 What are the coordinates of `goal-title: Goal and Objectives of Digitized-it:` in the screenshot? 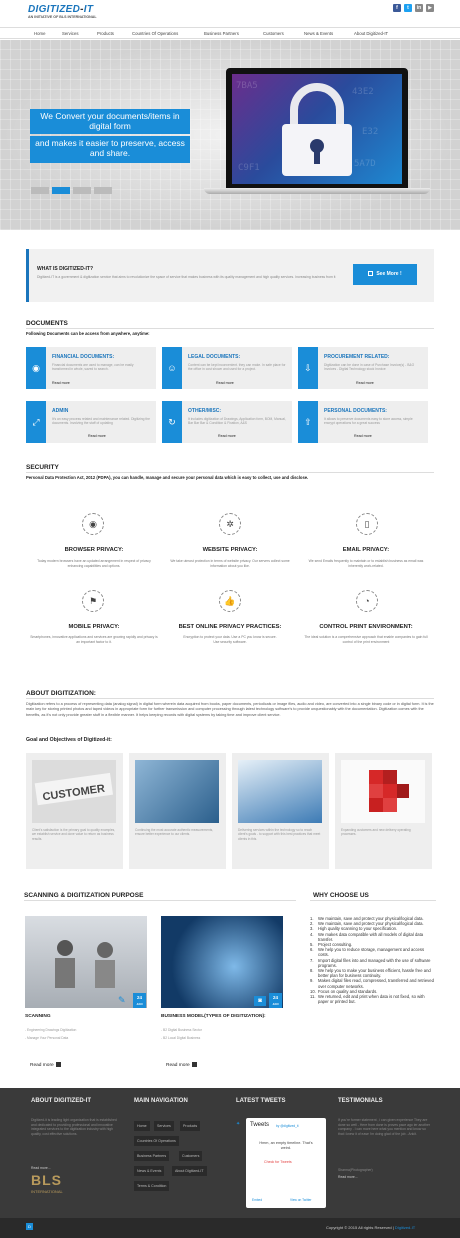 It's located at (69, 740).